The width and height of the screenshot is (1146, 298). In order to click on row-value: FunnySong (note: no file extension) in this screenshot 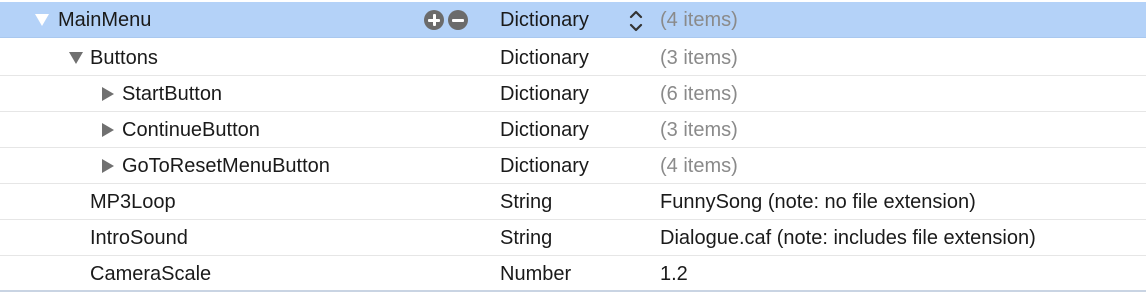, I will do `click(818, 202)`.